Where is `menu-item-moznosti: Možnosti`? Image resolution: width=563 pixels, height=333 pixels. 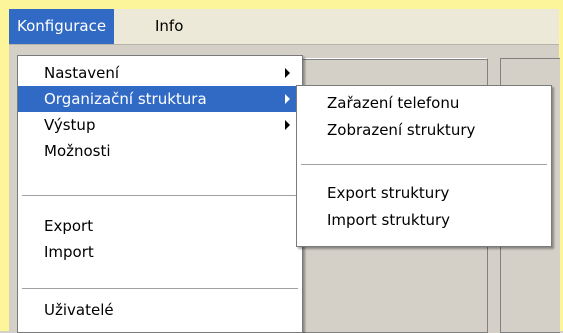
menu-item-moznosti: Možnosti is located at coordinates (160, 151).